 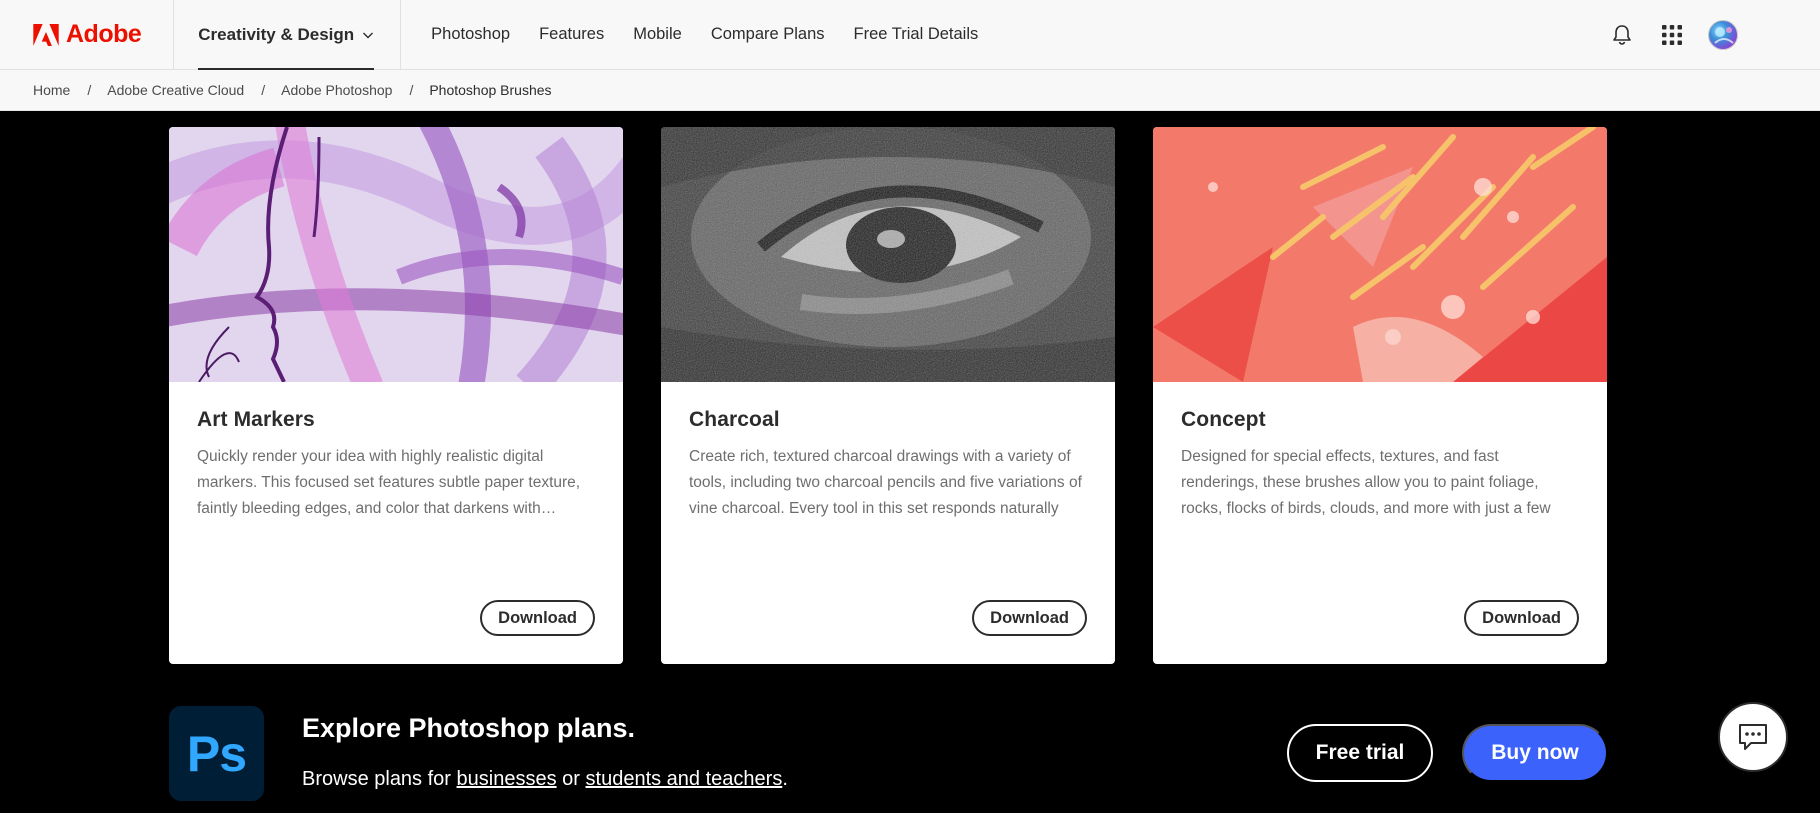 What do you see at coordinates (767, 35) in the screenshot?
I see `nav-link-compare-plans: Compare Plans` at bounding box center [767, 35].